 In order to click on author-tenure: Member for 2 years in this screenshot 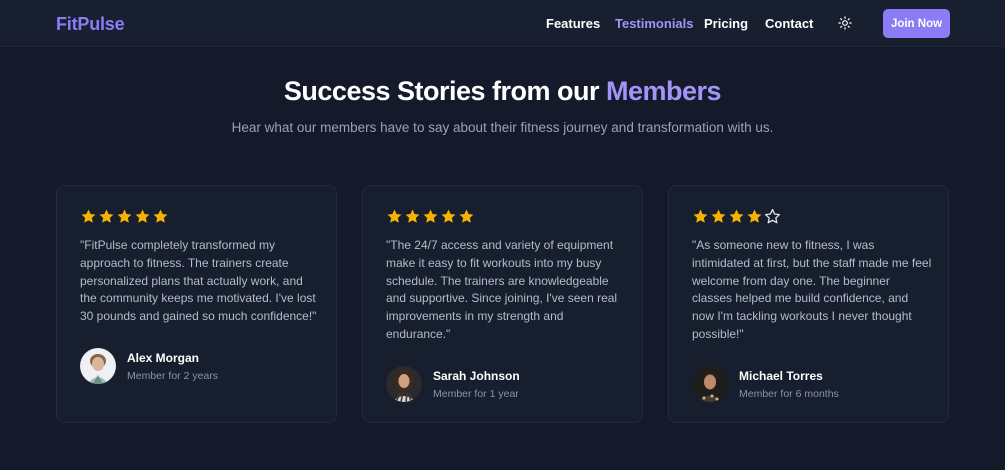, I will do `click(173, 375)`.